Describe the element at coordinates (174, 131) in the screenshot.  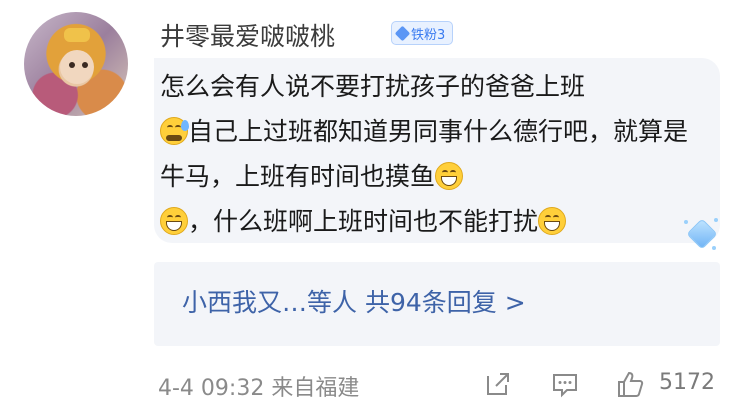
I see `sweat-smile-icon` at that location.